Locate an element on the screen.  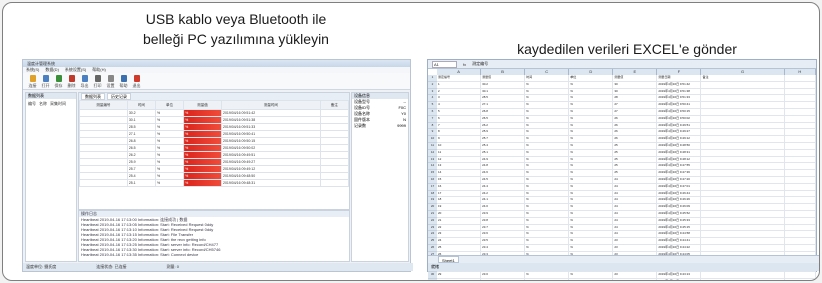
sheet-cell: 9 is located at coordinates (459, 139).